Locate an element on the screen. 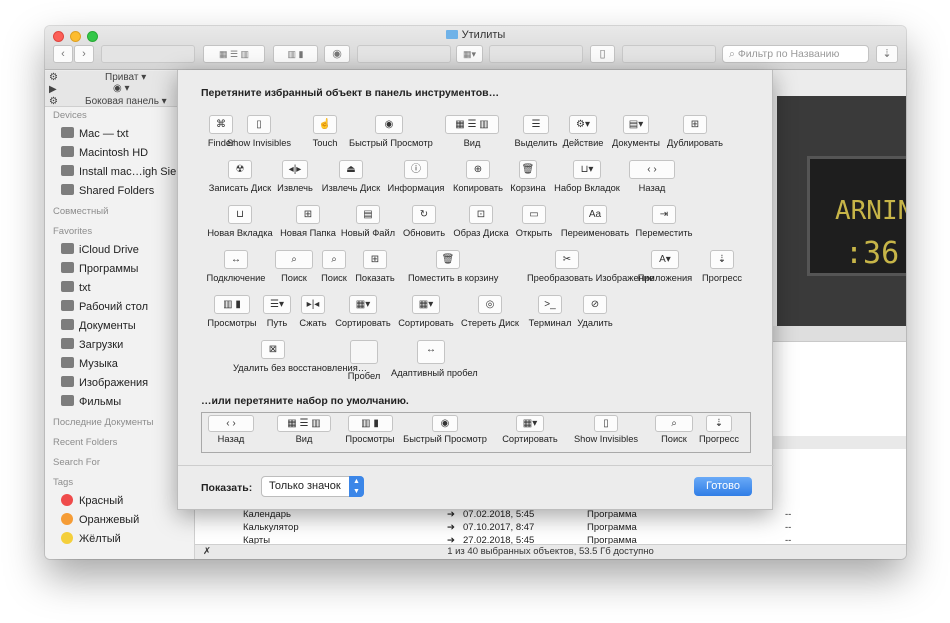  pictures-icon is located at coordinates (67, 381).